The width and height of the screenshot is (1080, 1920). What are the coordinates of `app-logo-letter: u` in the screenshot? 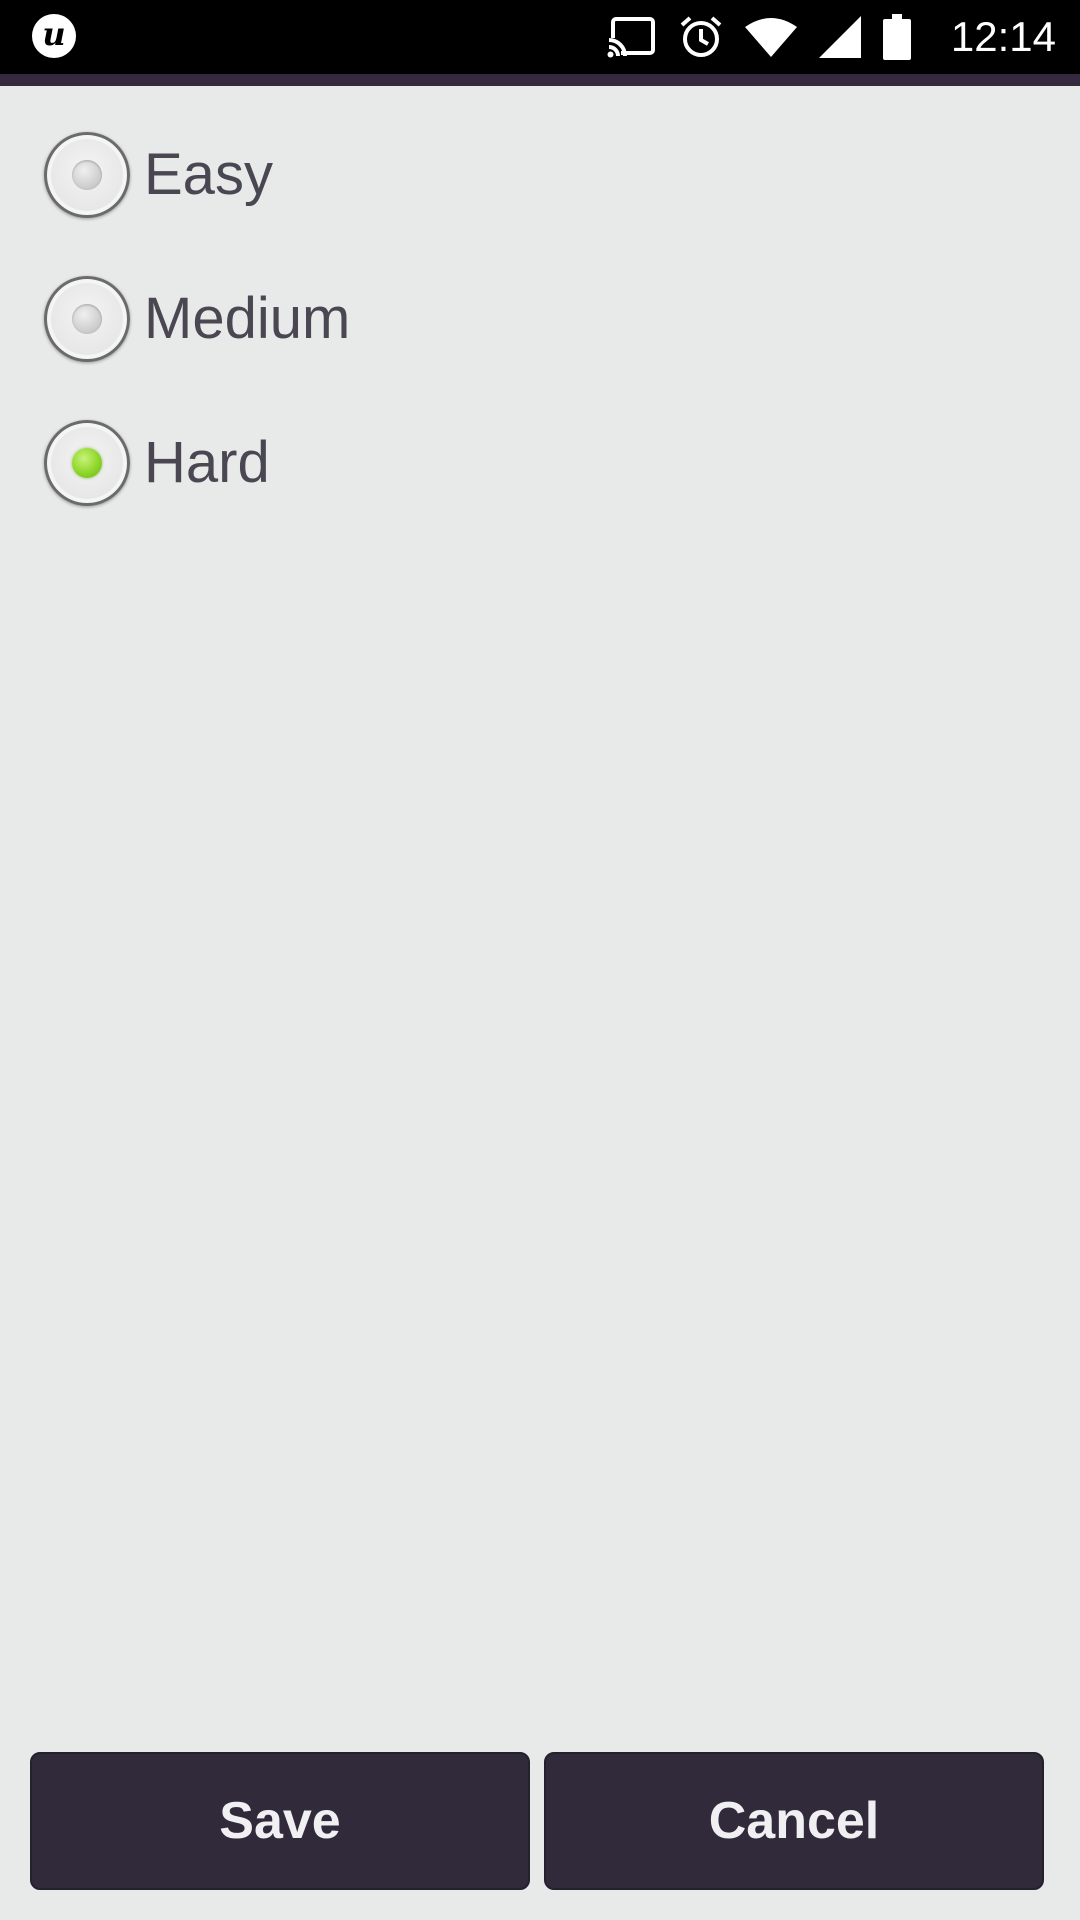 It's located at (54, 34).